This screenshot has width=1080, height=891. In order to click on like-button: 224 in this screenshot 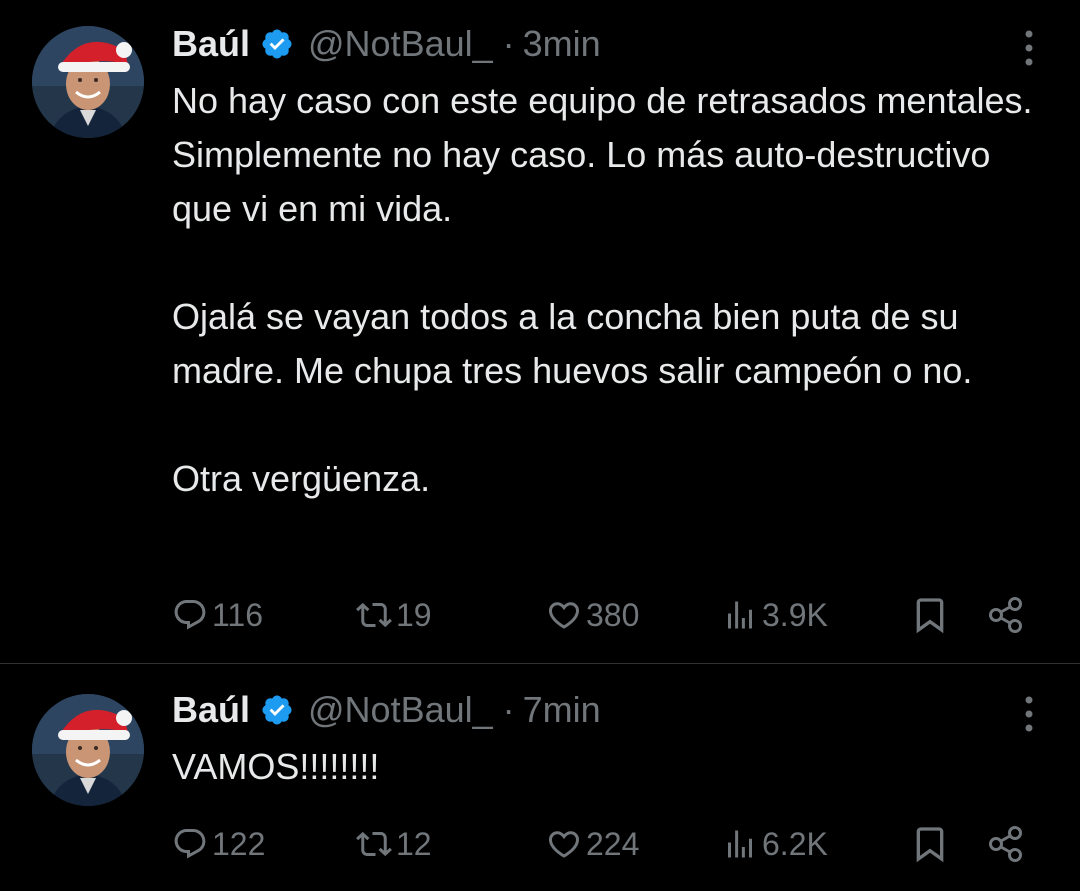, I will do `click(592, 844)`.